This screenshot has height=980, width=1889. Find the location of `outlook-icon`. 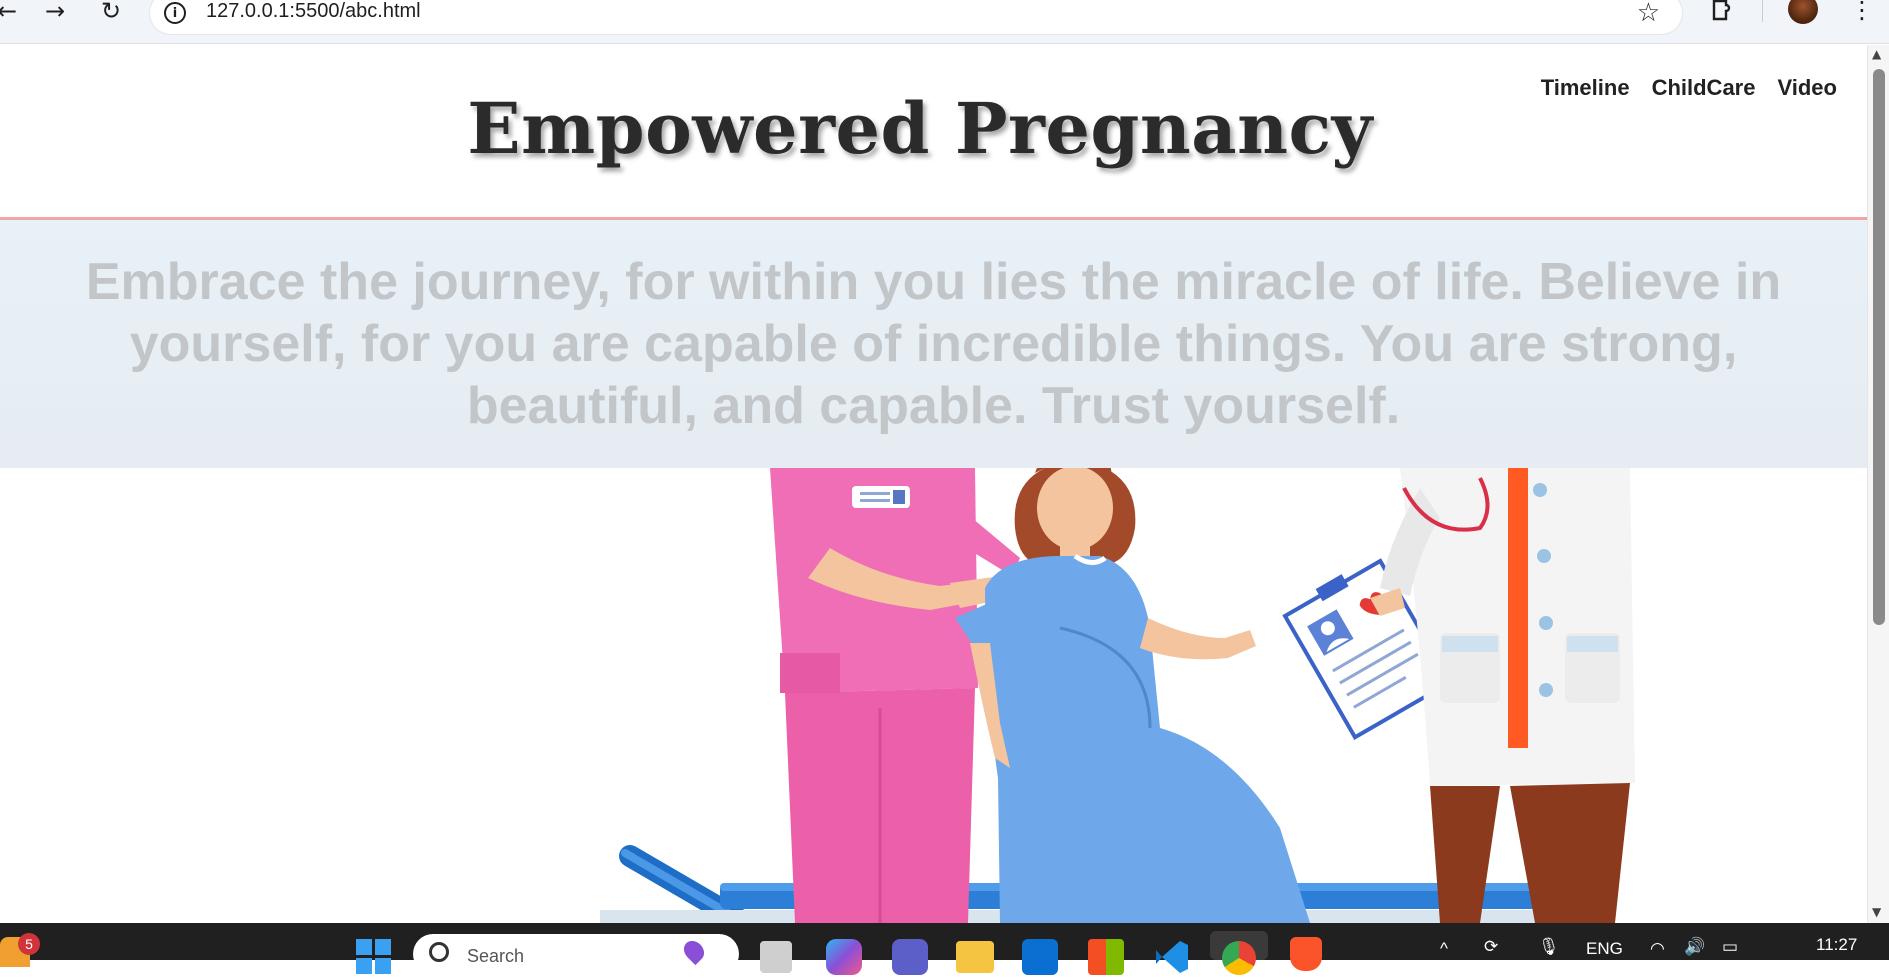

outlook-icon is located at coordinates (1040, 957).